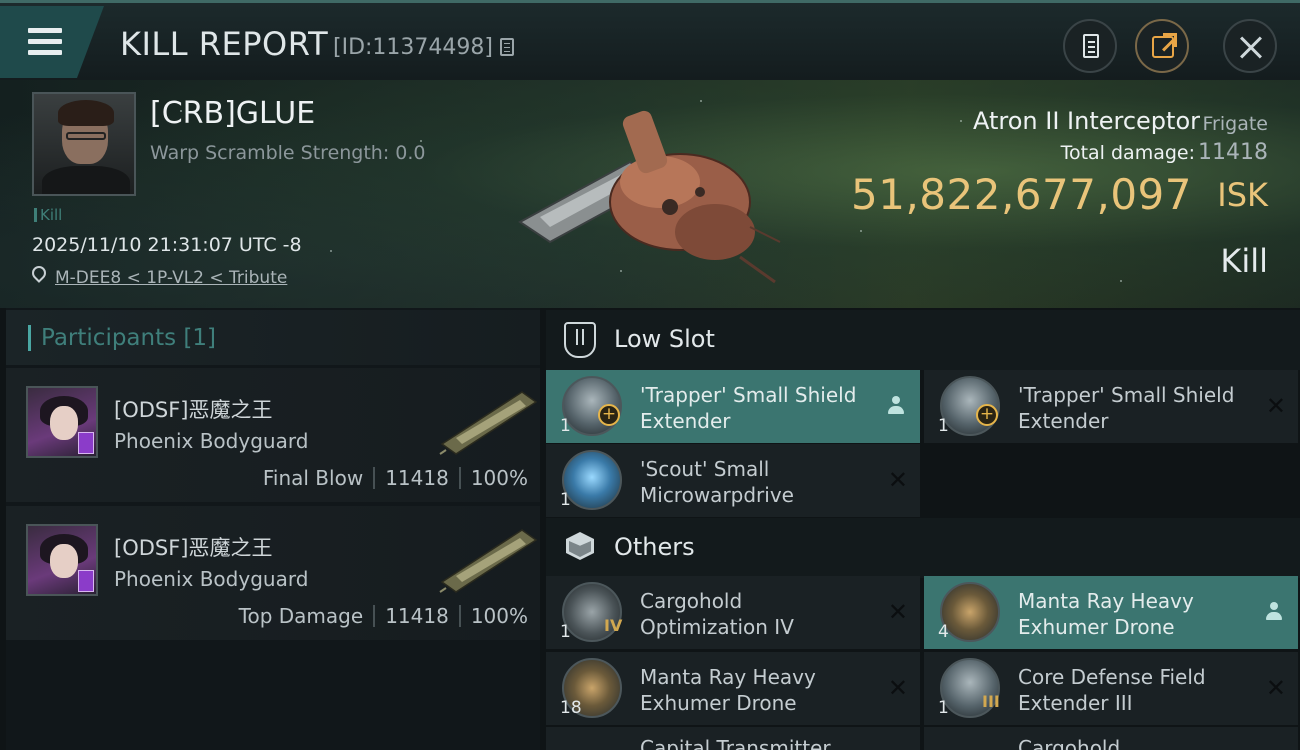 This screenshot has height=750, width=1300. Describe the element at coordinates (664, 339) in the screenshot. I see `low-slot-title: Low Slot` at that location.